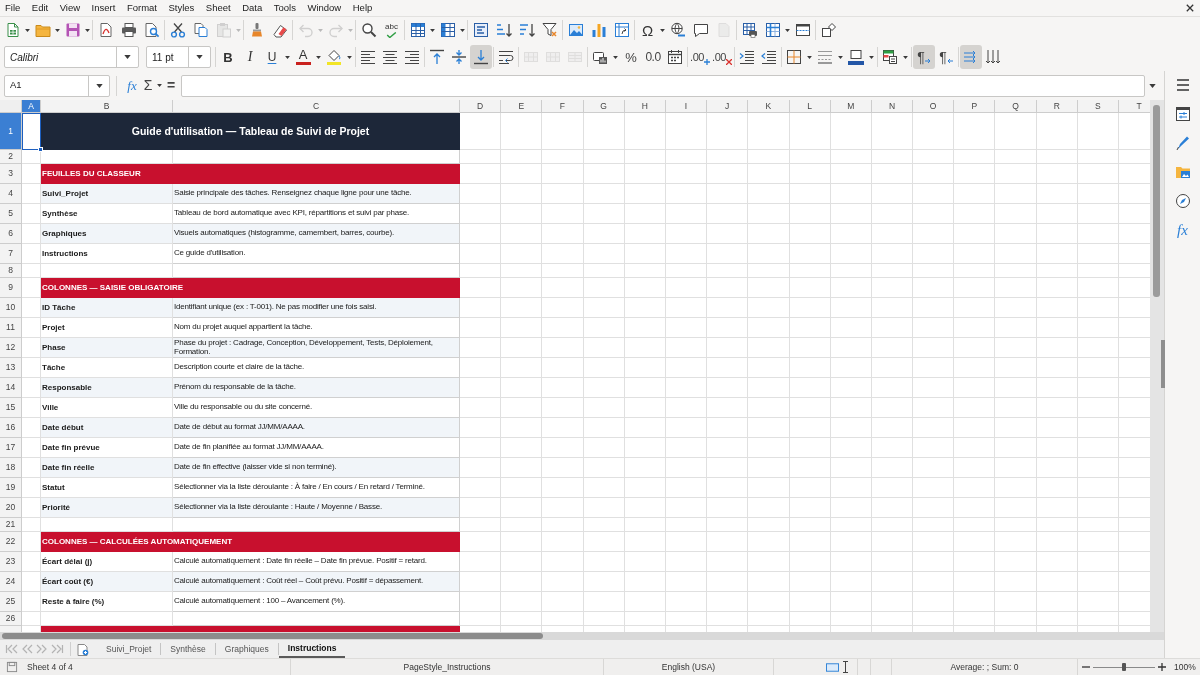 Image resolution: width=1200 pixels, height=675 pixels. Describe the element at coordinates (481, 106) in the screenshot. I see `column-header: D` at that location.